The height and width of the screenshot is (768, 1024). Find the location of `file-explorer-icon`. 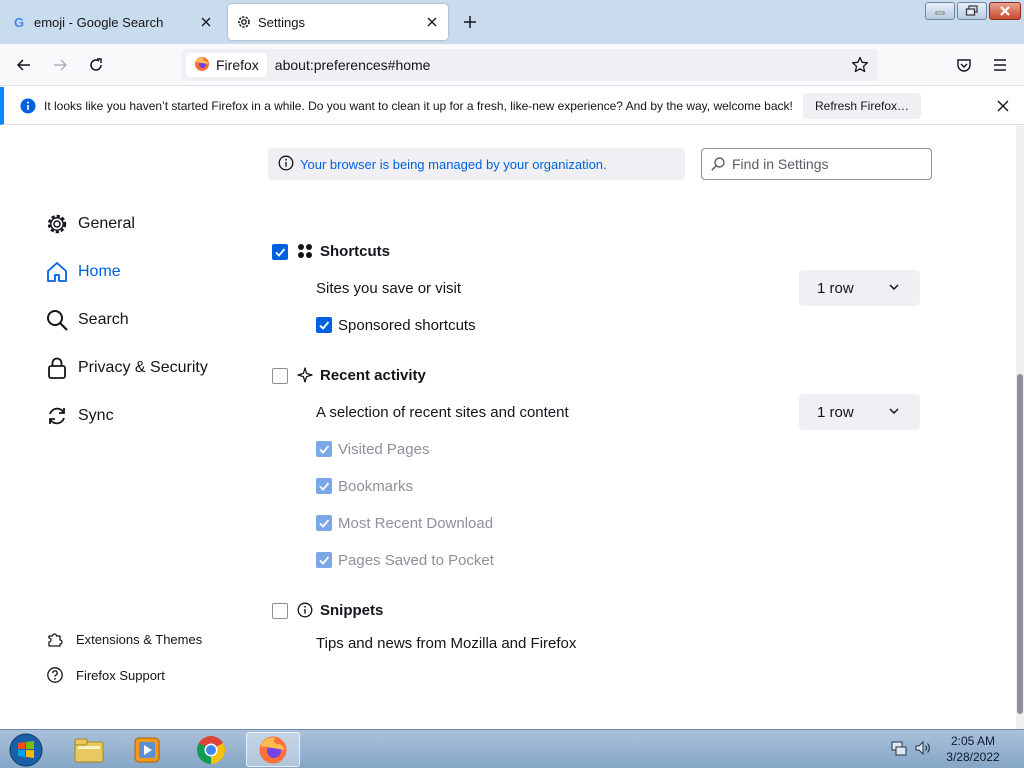

file-explorer-icon is located at coordinates (89, 750).